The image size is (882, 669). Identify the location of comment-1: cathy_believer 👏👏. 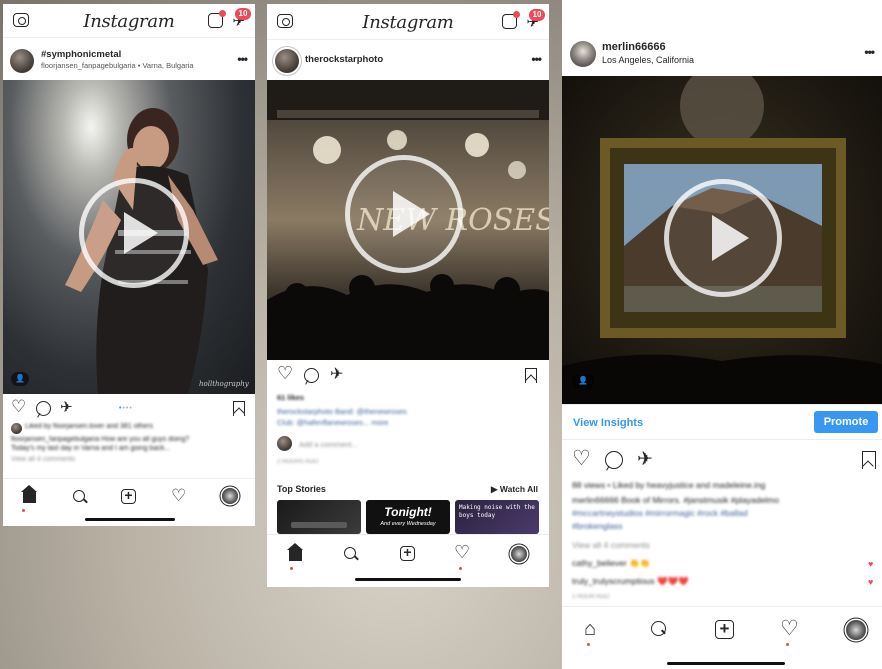
(611, 563).